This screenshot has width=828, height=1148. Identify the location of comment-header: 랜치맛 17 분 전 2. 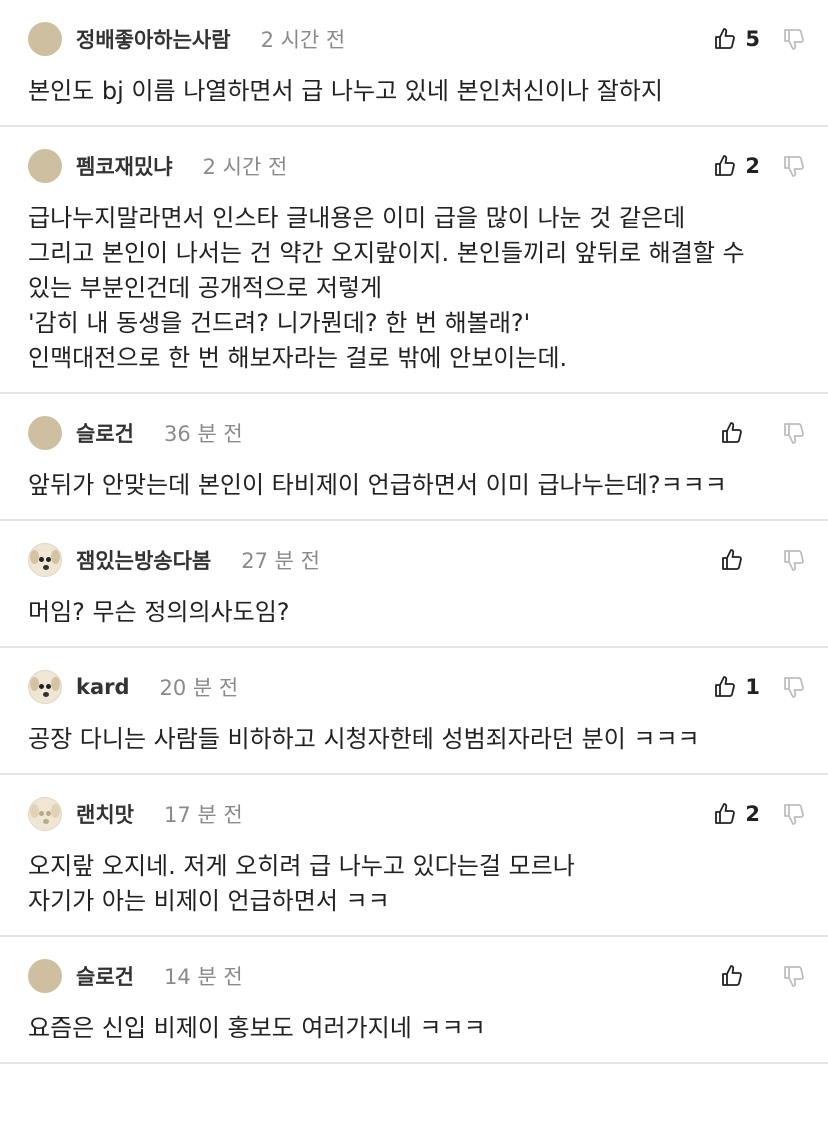
(417, 814).